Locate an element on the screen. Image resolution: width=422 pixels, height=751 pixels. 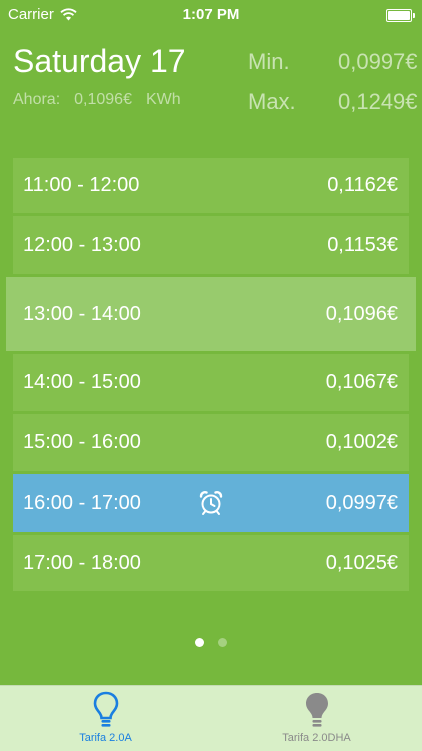
clock-label: 1:07 PM is located at coordinates (211, 14).